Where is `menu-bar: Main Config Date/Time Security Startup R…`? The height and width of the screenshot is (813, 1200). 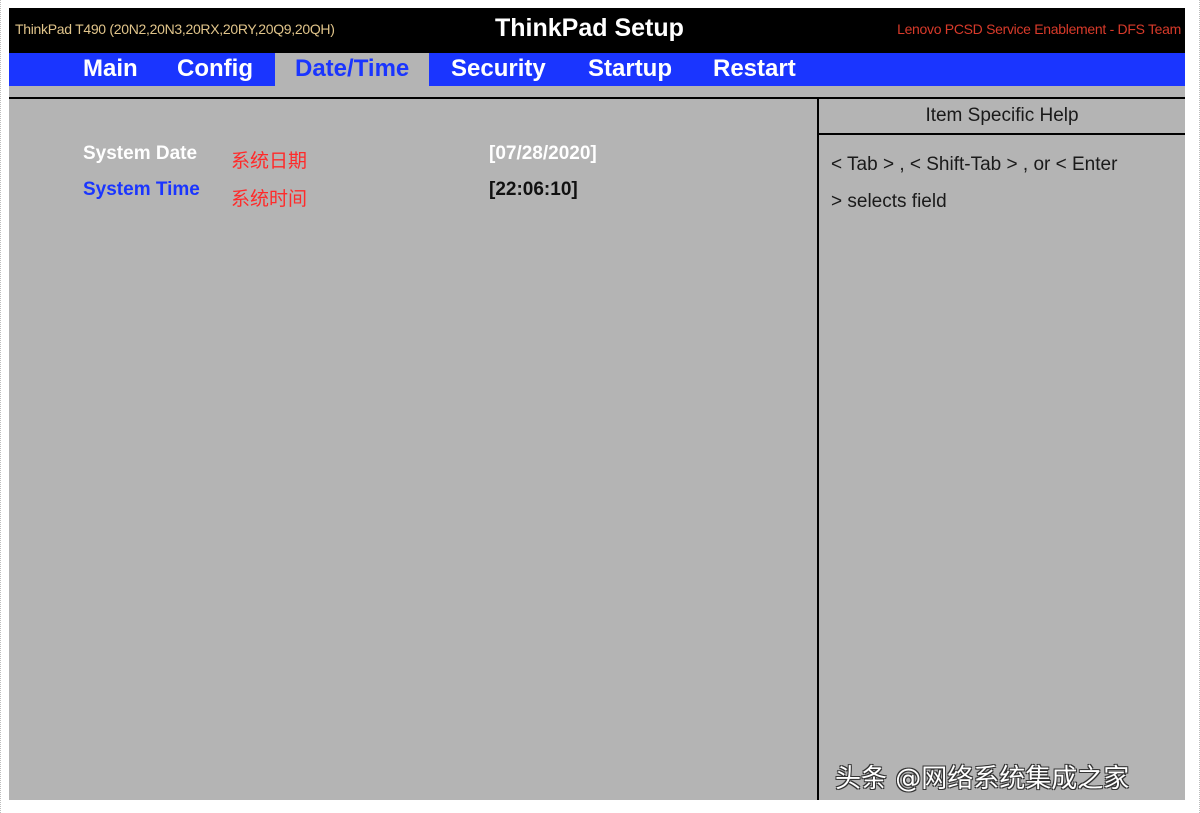 menu-bar: Main Config Date/Time Security Startup R… is located at coordinates (597, 69).